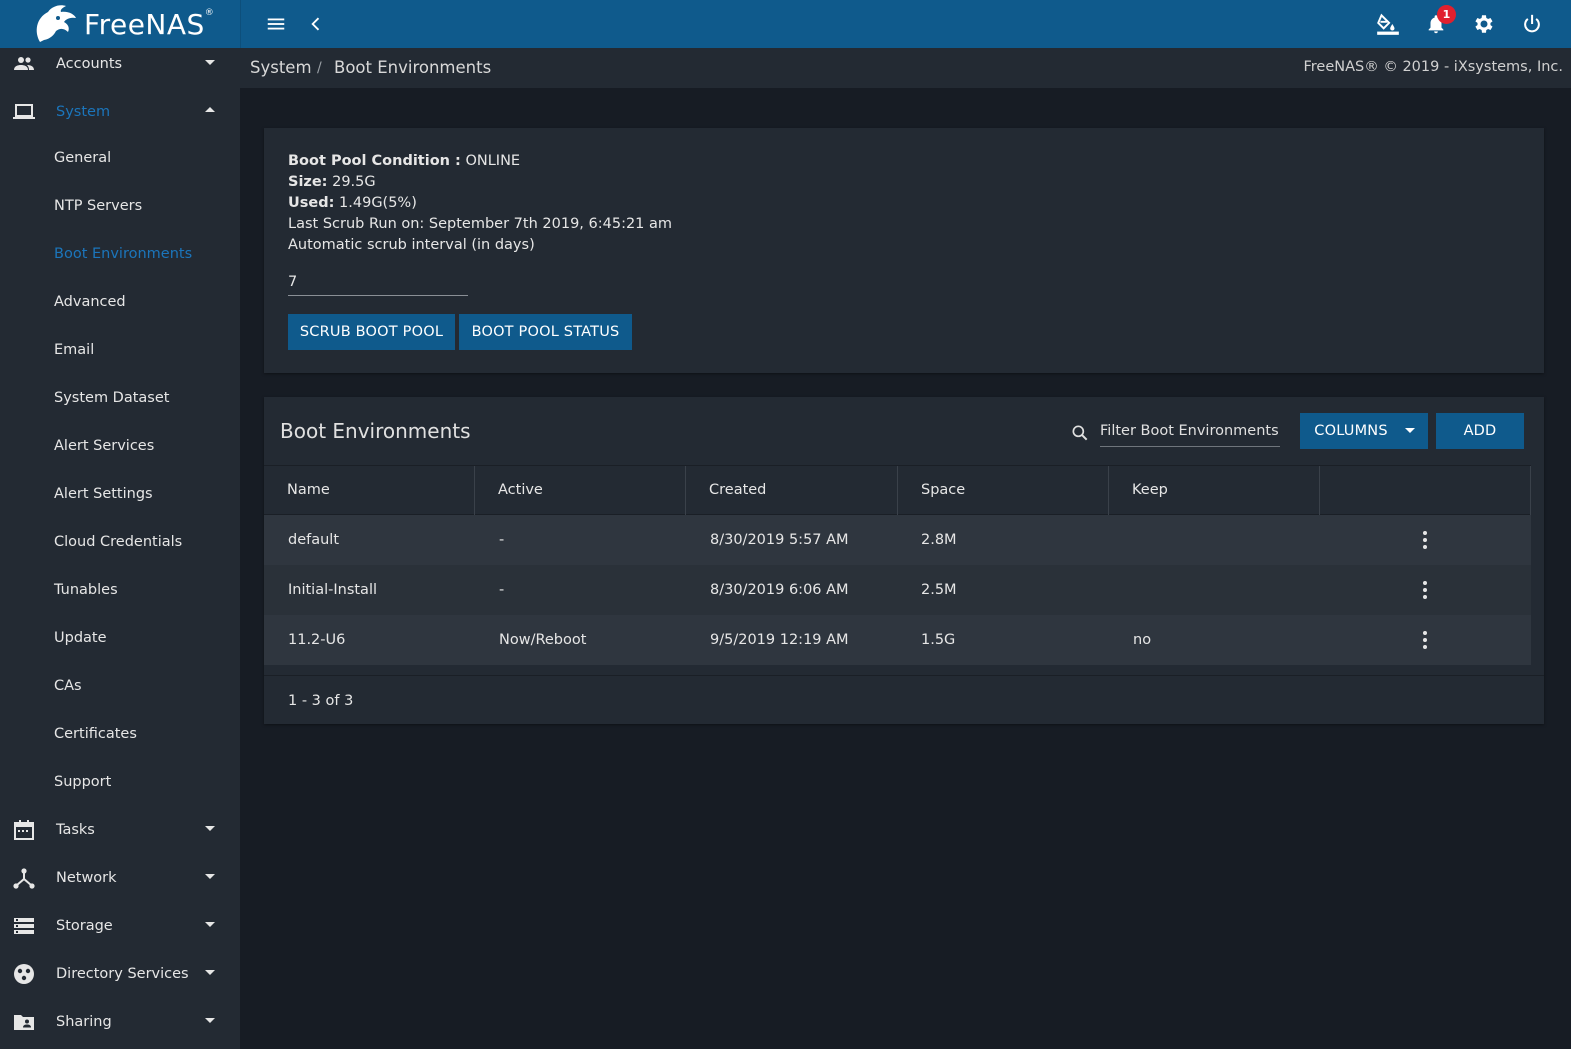 This screenshot has height=1049, width=1571. I want to click on size-value: 29.5G, so click(354, 182).